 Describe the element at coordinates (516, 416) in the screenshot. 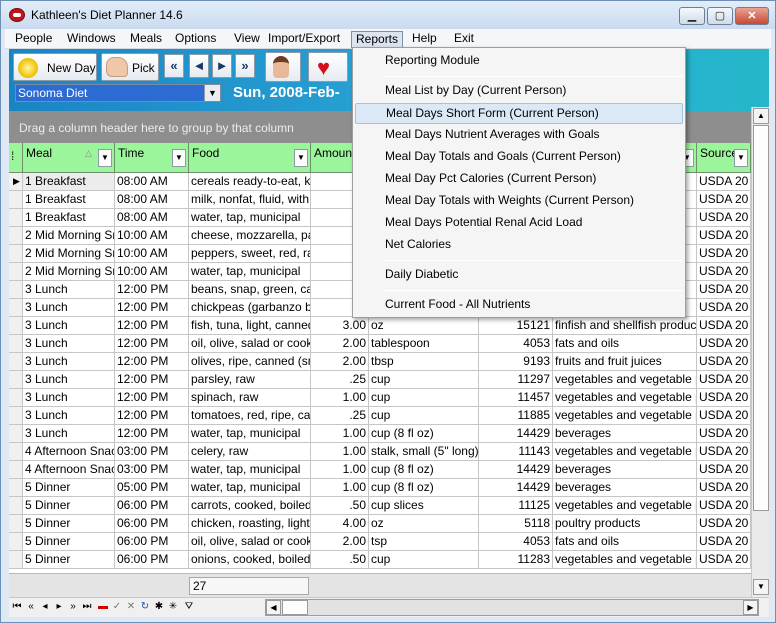

I see `table-cell: 11885` at that location.